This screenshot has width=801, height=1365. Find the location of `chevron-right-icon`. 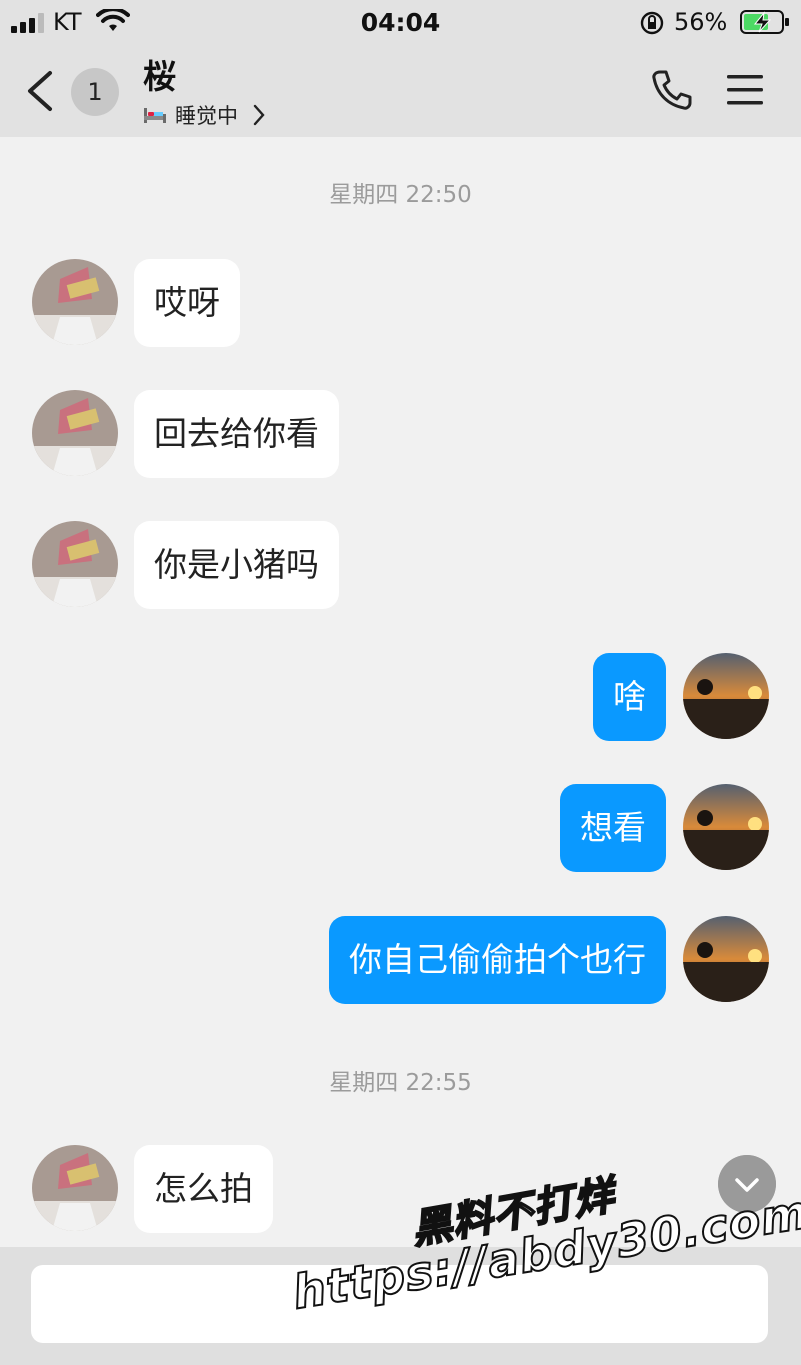

chevron-right-icon is located at coordinates (259, 115).